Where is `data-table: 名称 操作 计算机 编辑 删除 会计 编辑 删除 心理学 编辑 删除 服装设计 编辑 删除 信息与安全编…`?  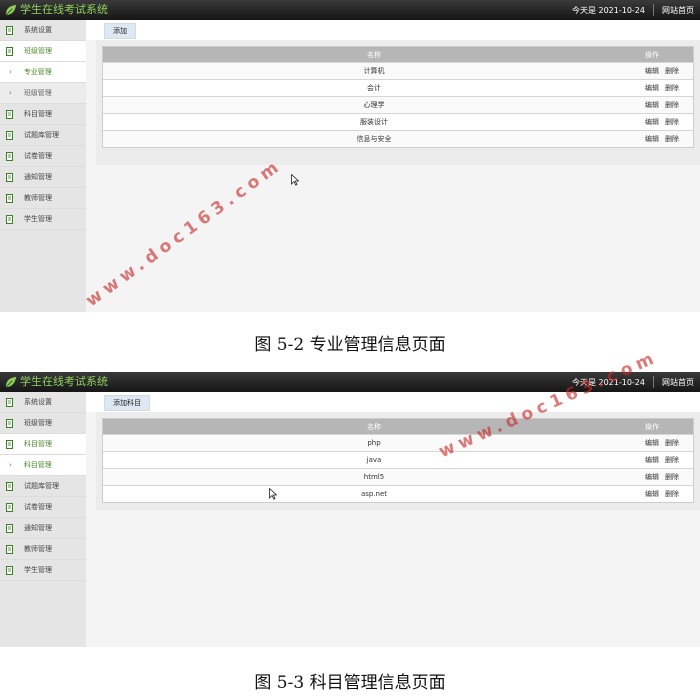 data-table: 名称 操作 计算机 编辑 删除 会计 编辑 删除 心理学 编辑 删除 服装设计 编辑 删除 信息与安全编… is located at coordinates (398, 97).